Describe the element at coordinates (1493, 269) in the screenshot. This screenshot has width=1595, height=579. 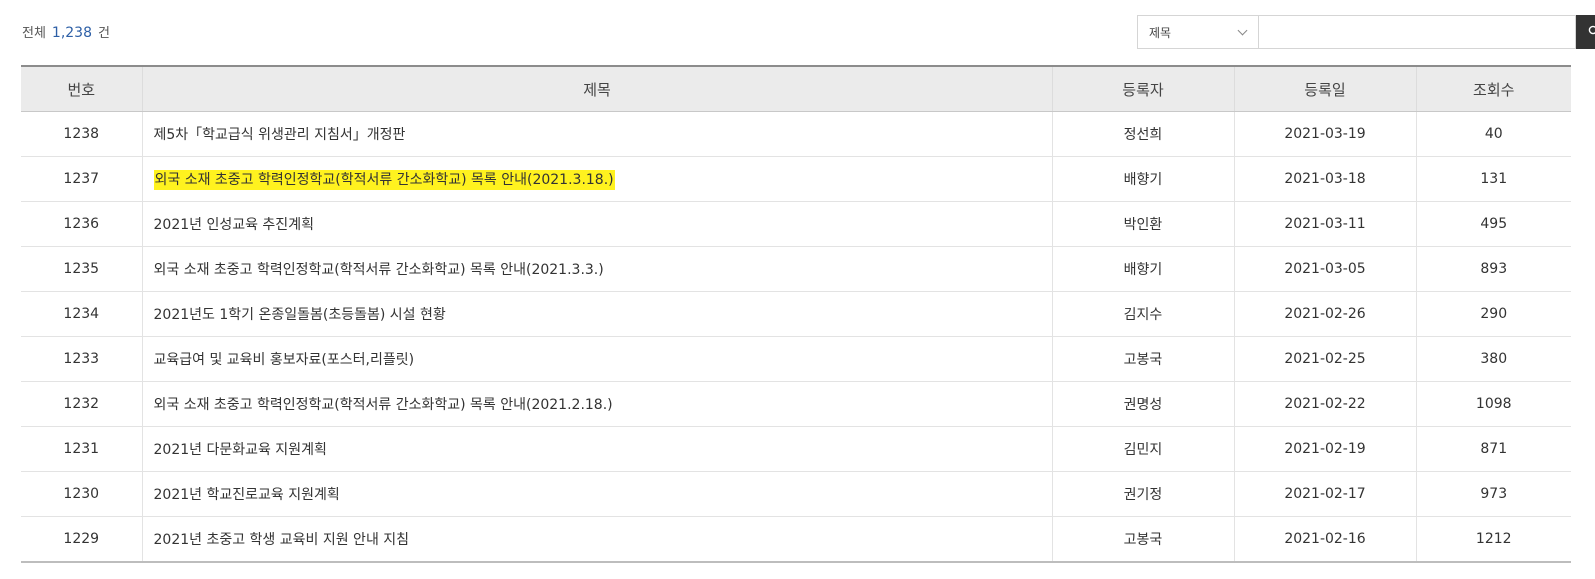
I see `row-views: 893` at that location.